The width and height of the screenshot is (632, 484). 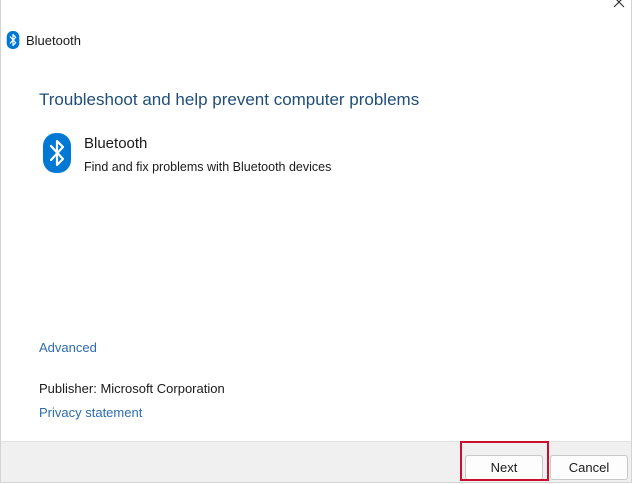 What do you see at coordinates (90, 412) in the screenshot?
I see `privacy-statement-link: Privacy statement` at bounding box center [90, 412].